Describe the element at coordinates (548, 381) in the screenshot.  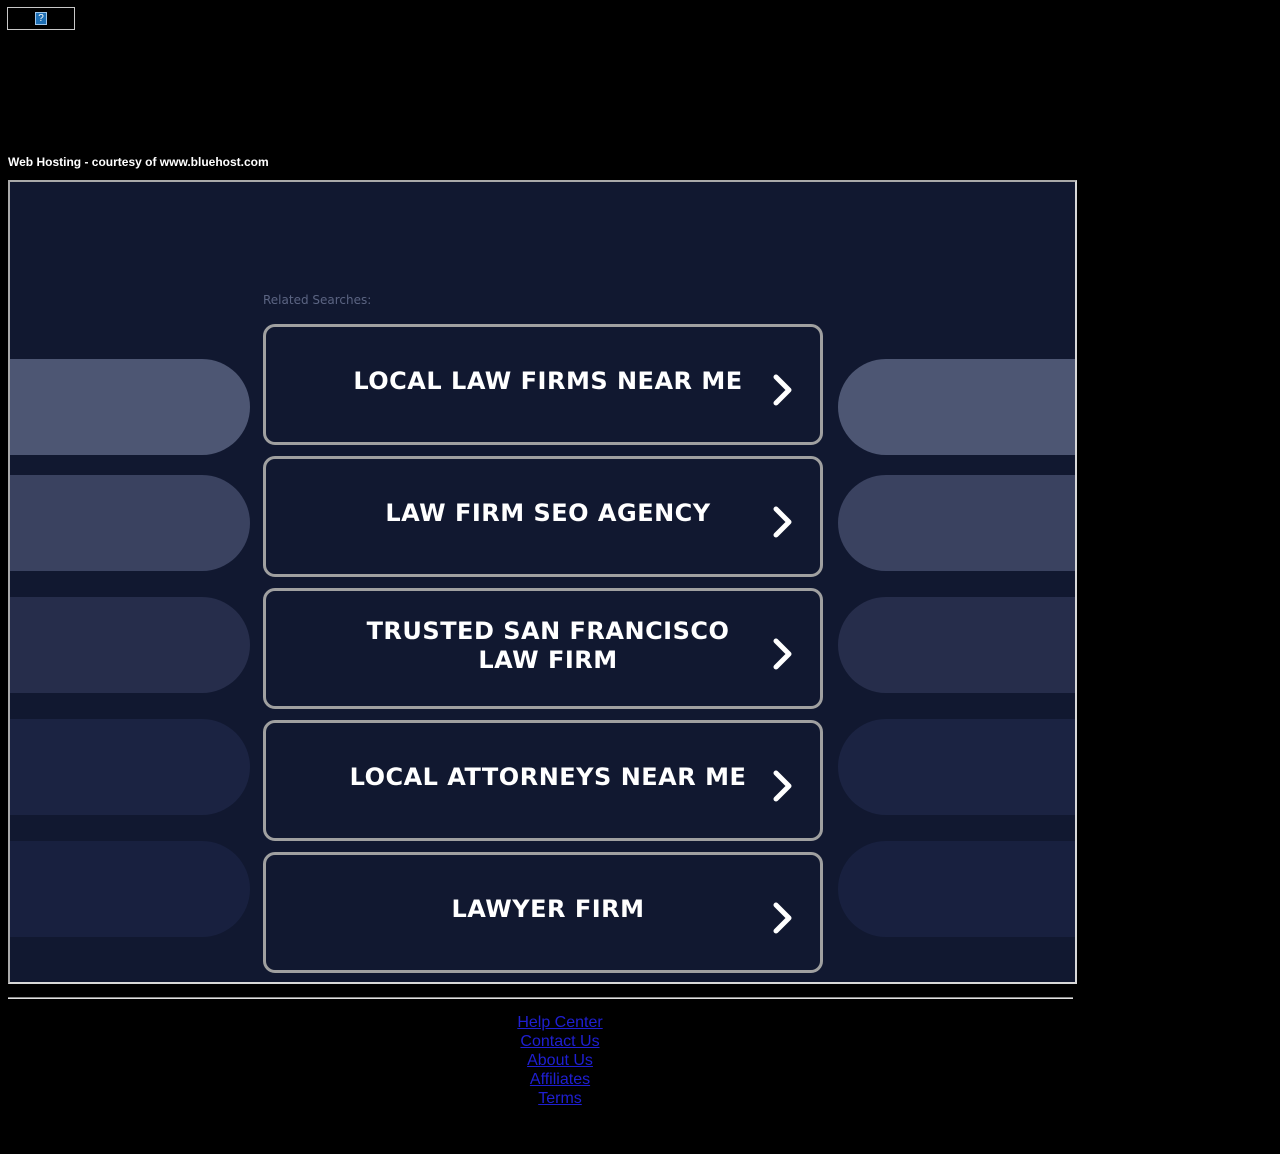
I see `related-search-label: LOCAL LAW FIRMS NEAR ME` at that location.